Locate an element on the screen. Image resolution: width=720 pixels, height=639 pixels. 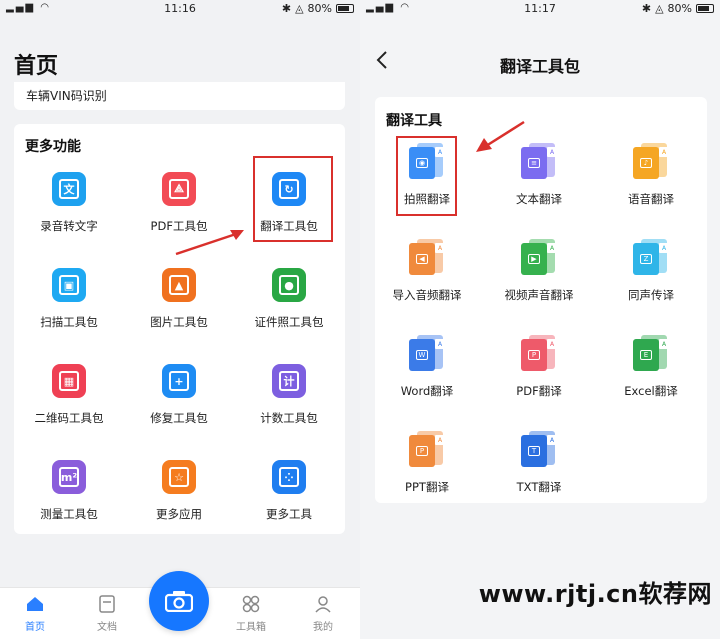
tab-toolbox: 工具箱 is located at coordinates (251, 613).